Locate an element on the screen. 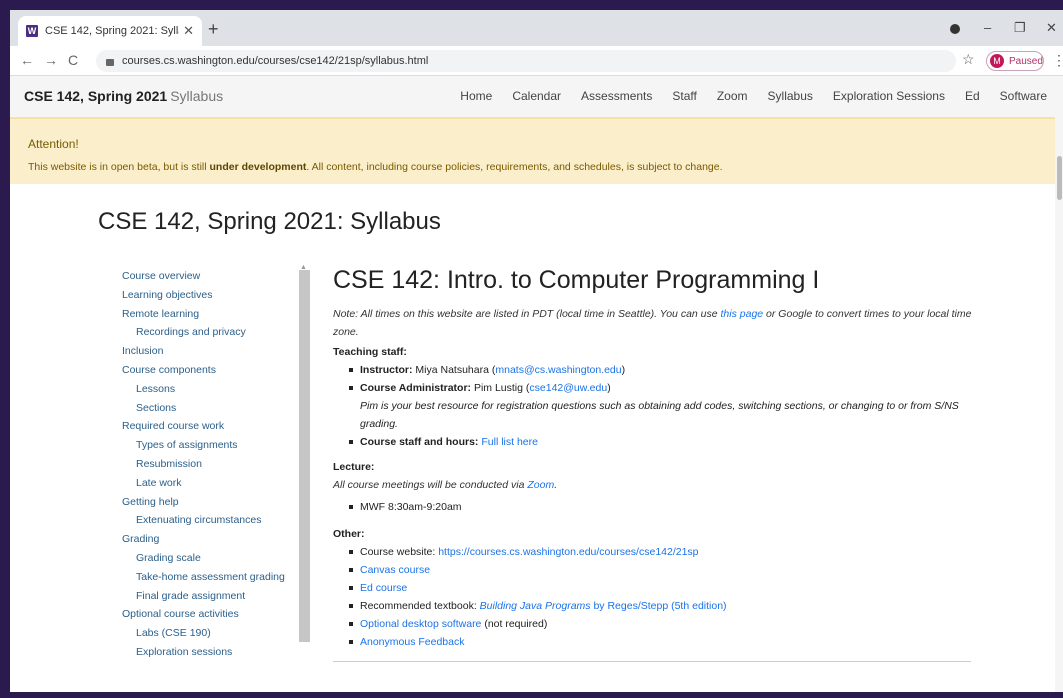  sidebar-item: Grading scale is located at coordinates (217, 558).